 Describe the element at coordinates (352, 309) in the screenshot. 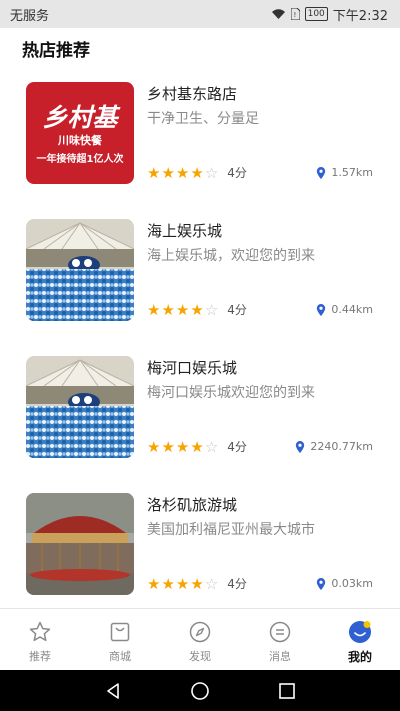

I see `distance-text: 0.44km` at that location.